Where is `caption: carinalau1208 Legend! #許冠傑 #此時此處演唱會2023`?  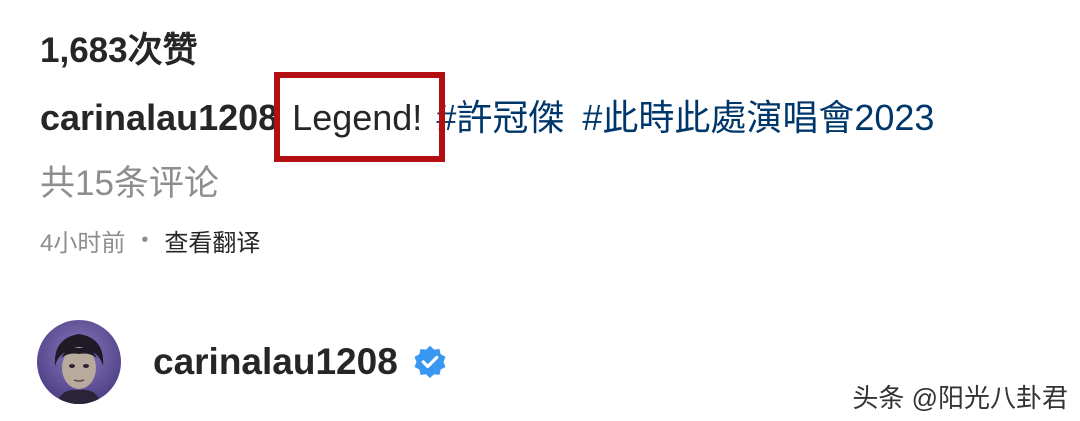
caption: carinalau1208 Legend! #許冠傑 #此時此處演唱會2023 is located at coordinates (487, 118).